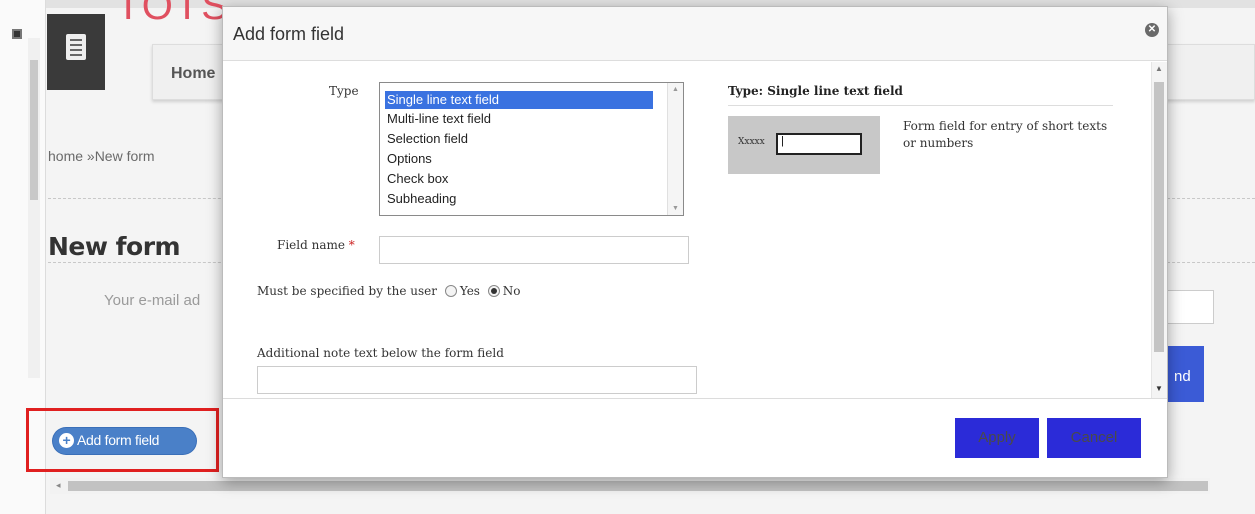 This screenshot has height=514, width=1255. What do you see at coordinates (17, 34) in the screenshot?
I see `expand-icon` at bounding box center [17, 34].